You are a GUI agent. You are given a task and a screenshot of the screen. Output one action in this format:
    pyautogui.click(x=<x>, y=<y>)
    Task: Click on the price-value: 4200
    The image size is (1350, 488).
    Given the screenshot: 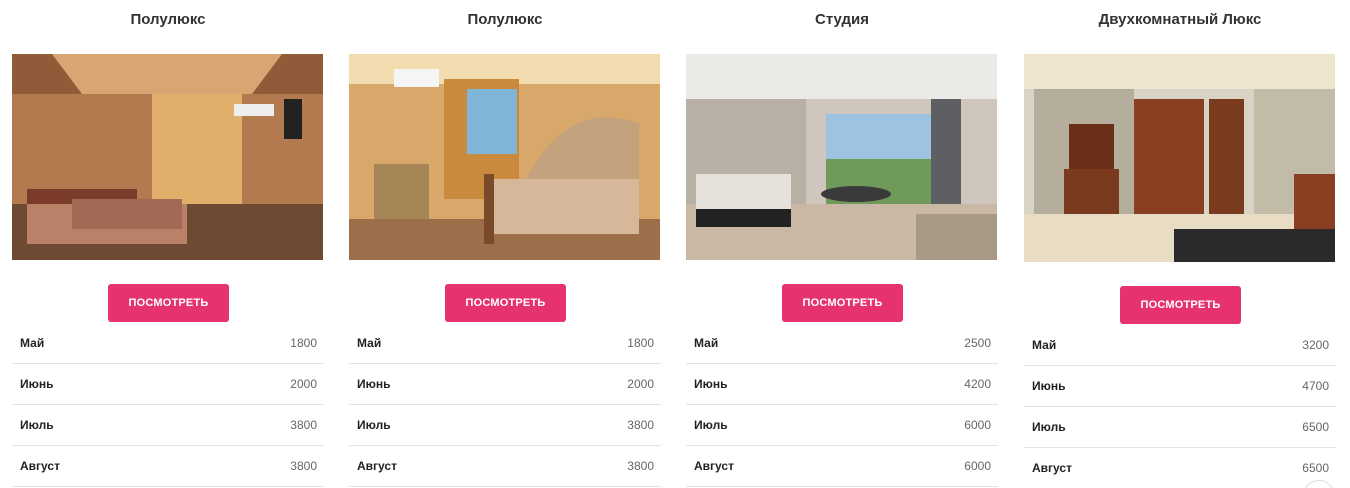 What is the action you would take?
    pyautogui.click(x=977, y=384)
    